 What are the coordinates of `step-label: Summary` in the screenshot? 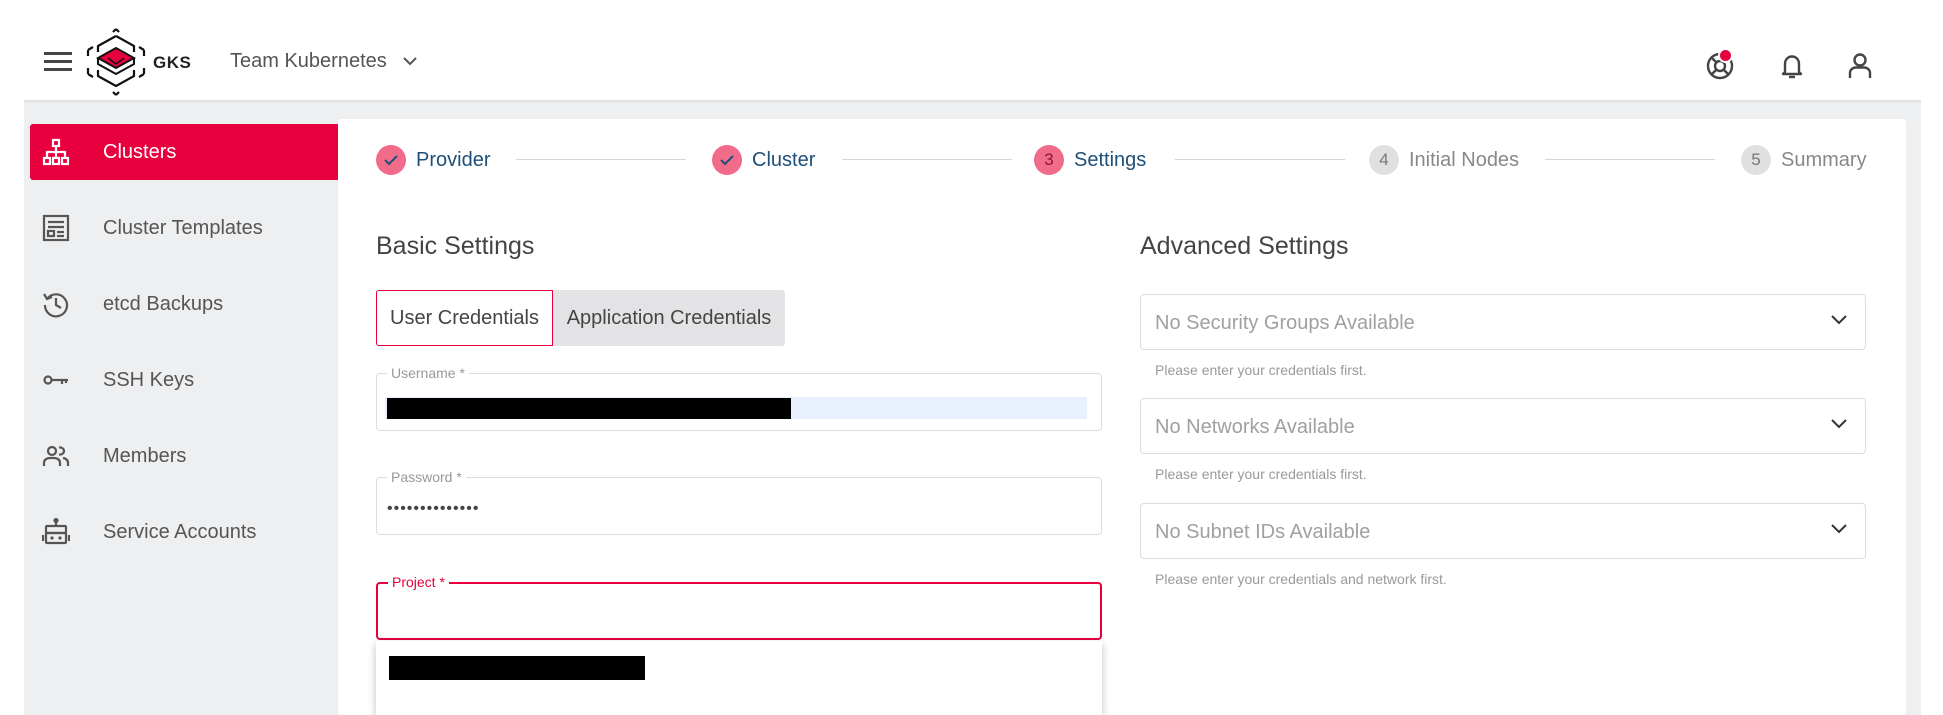 It's located at (1824, 159).